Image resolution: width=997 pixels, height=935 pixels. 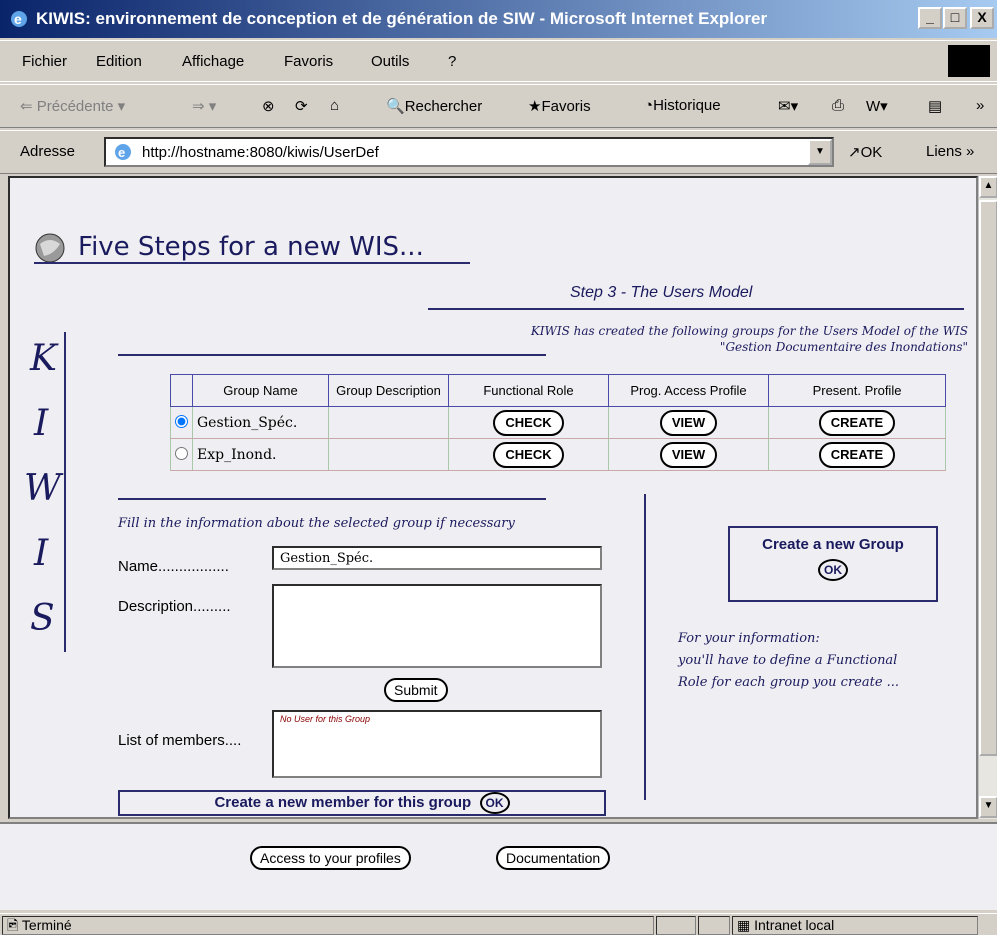 I want to click on print-icon: ⎙, so click(x=838, y=105).